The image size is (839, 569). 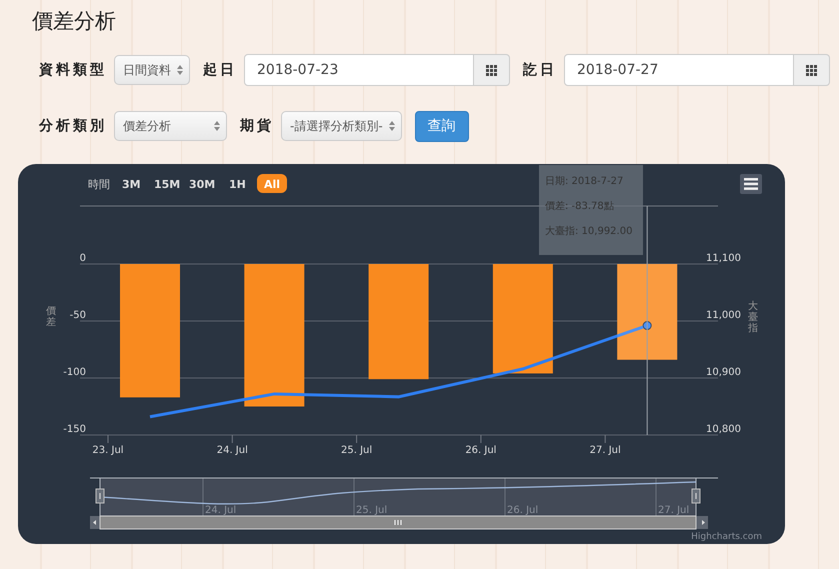 What do you see at coordinates (399, 523) in the screenshot?
I see `scrollbar` at bounding box center [399, 523].